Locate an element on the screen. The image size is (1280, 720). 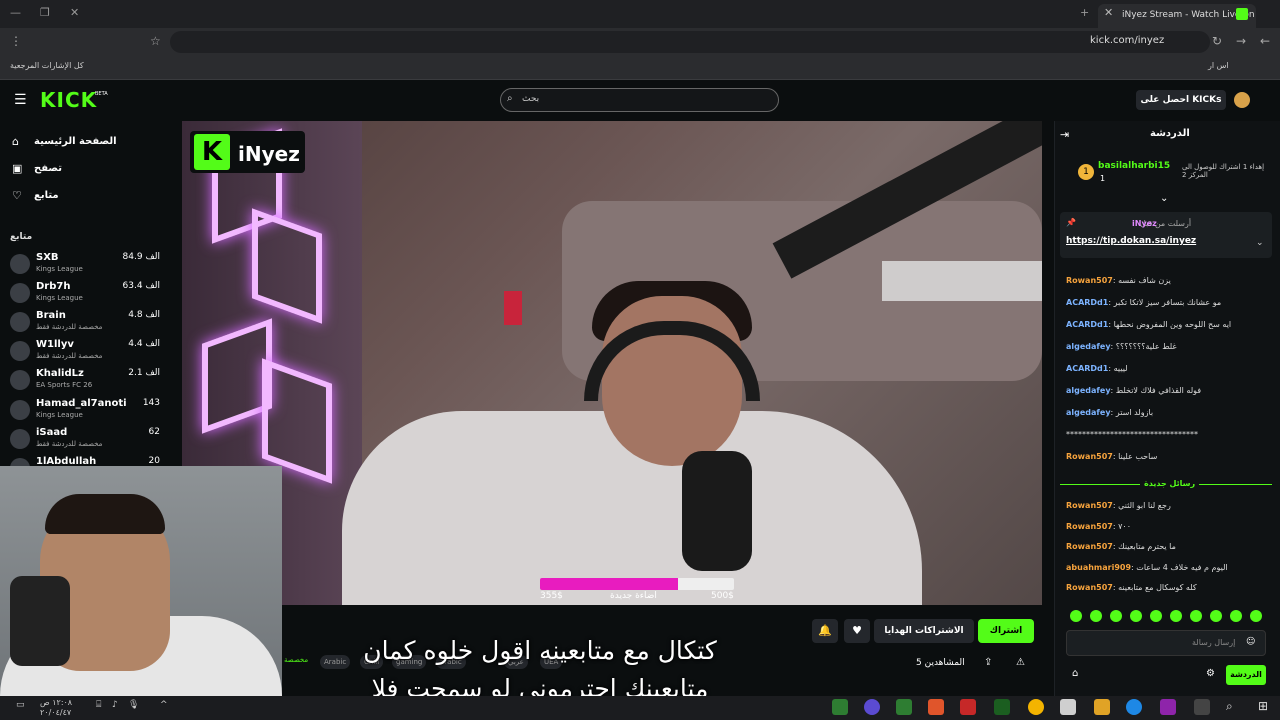
avatar is located at coordinates (20, 264).